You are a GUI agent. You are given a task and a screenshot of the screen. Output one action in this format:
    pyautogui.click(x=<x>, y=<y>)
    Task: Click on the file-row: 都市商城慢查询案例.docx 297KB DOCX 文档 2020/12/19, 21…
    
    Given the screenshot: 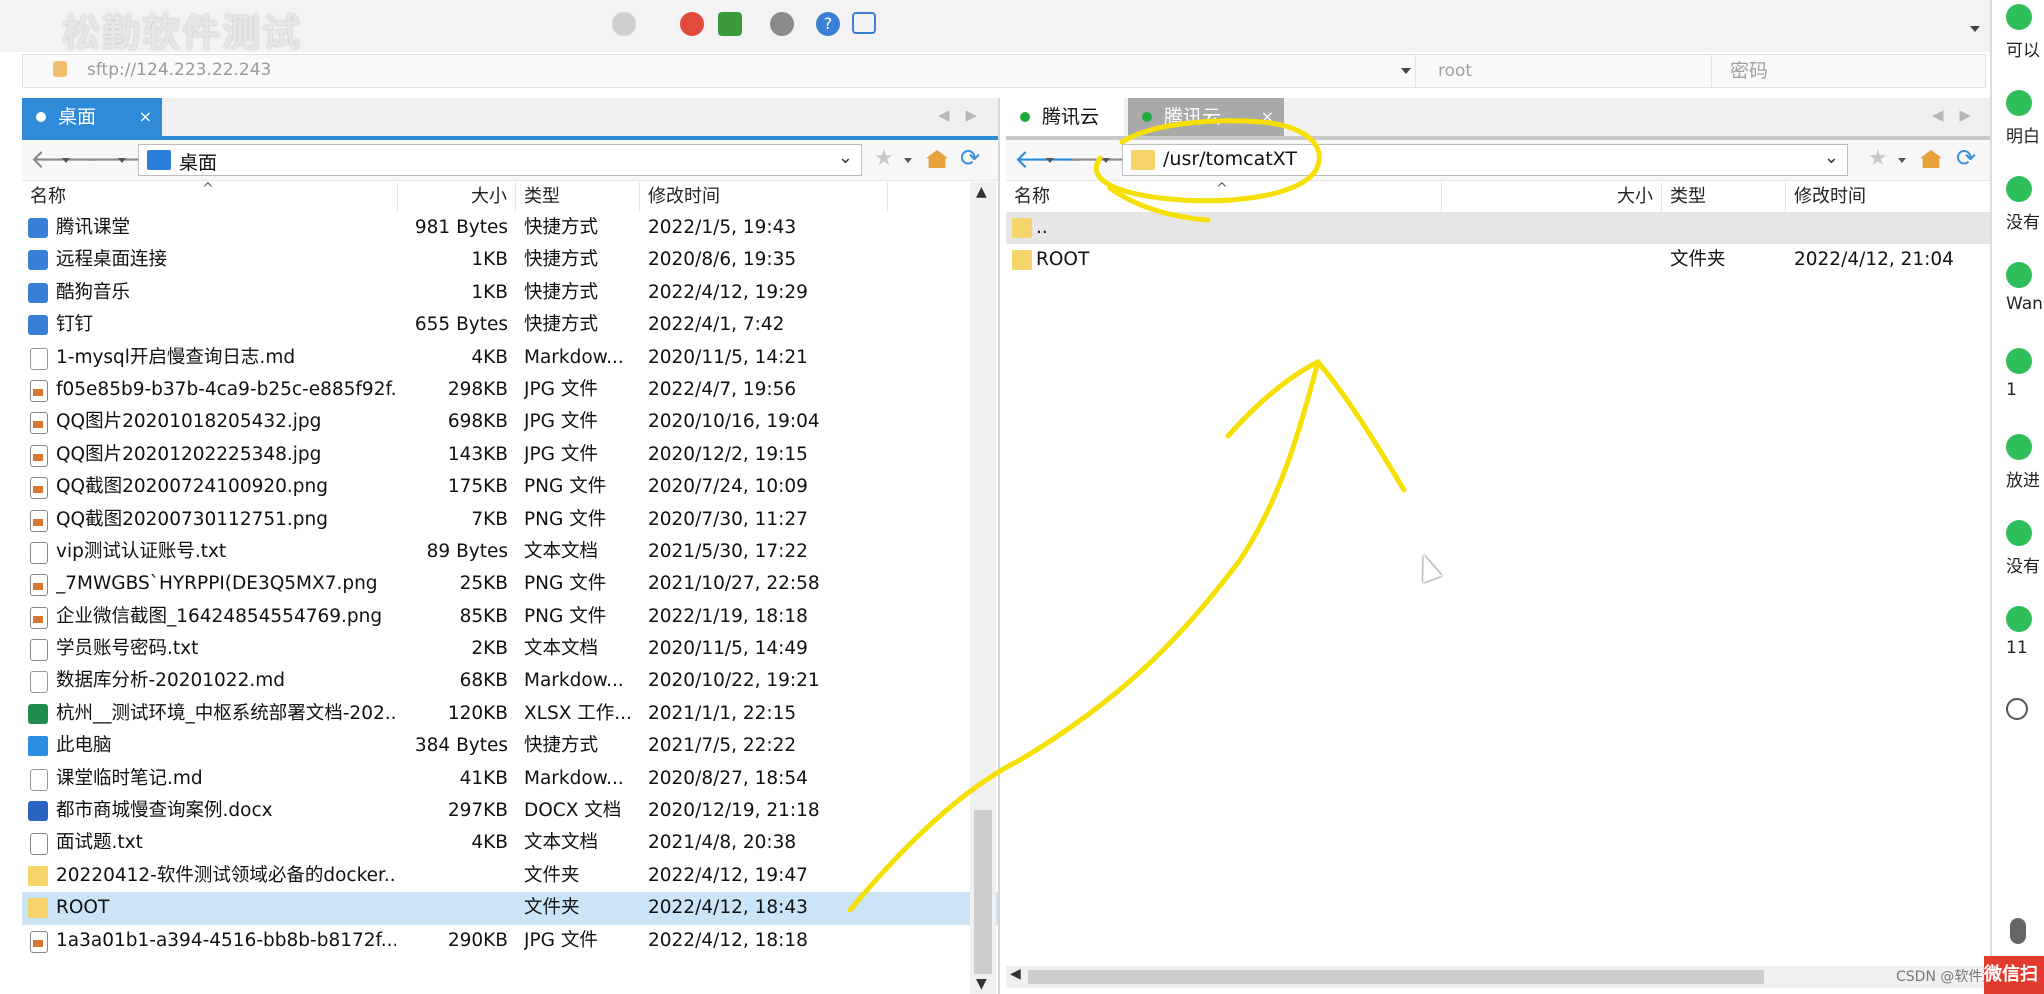 What is the action you would take?
    pyautogui.click(x=510, y=811)
    